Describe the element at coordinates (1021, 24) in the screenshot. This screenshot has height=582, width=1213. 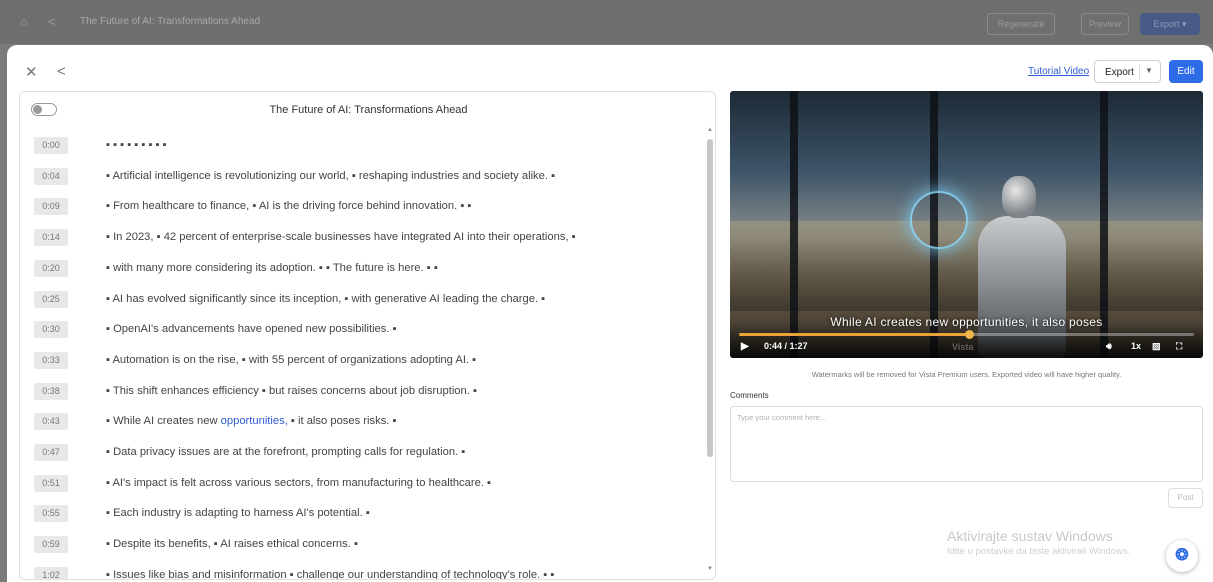
I see `regenerate-button: Regenerate` at that location.